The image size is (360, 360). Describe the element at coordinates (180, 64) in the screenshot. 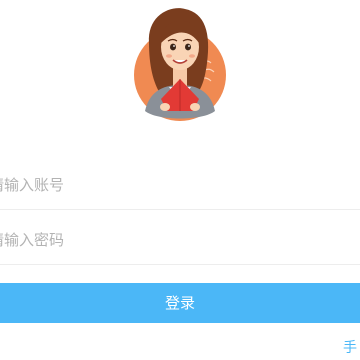

I see `avatar` at that location.